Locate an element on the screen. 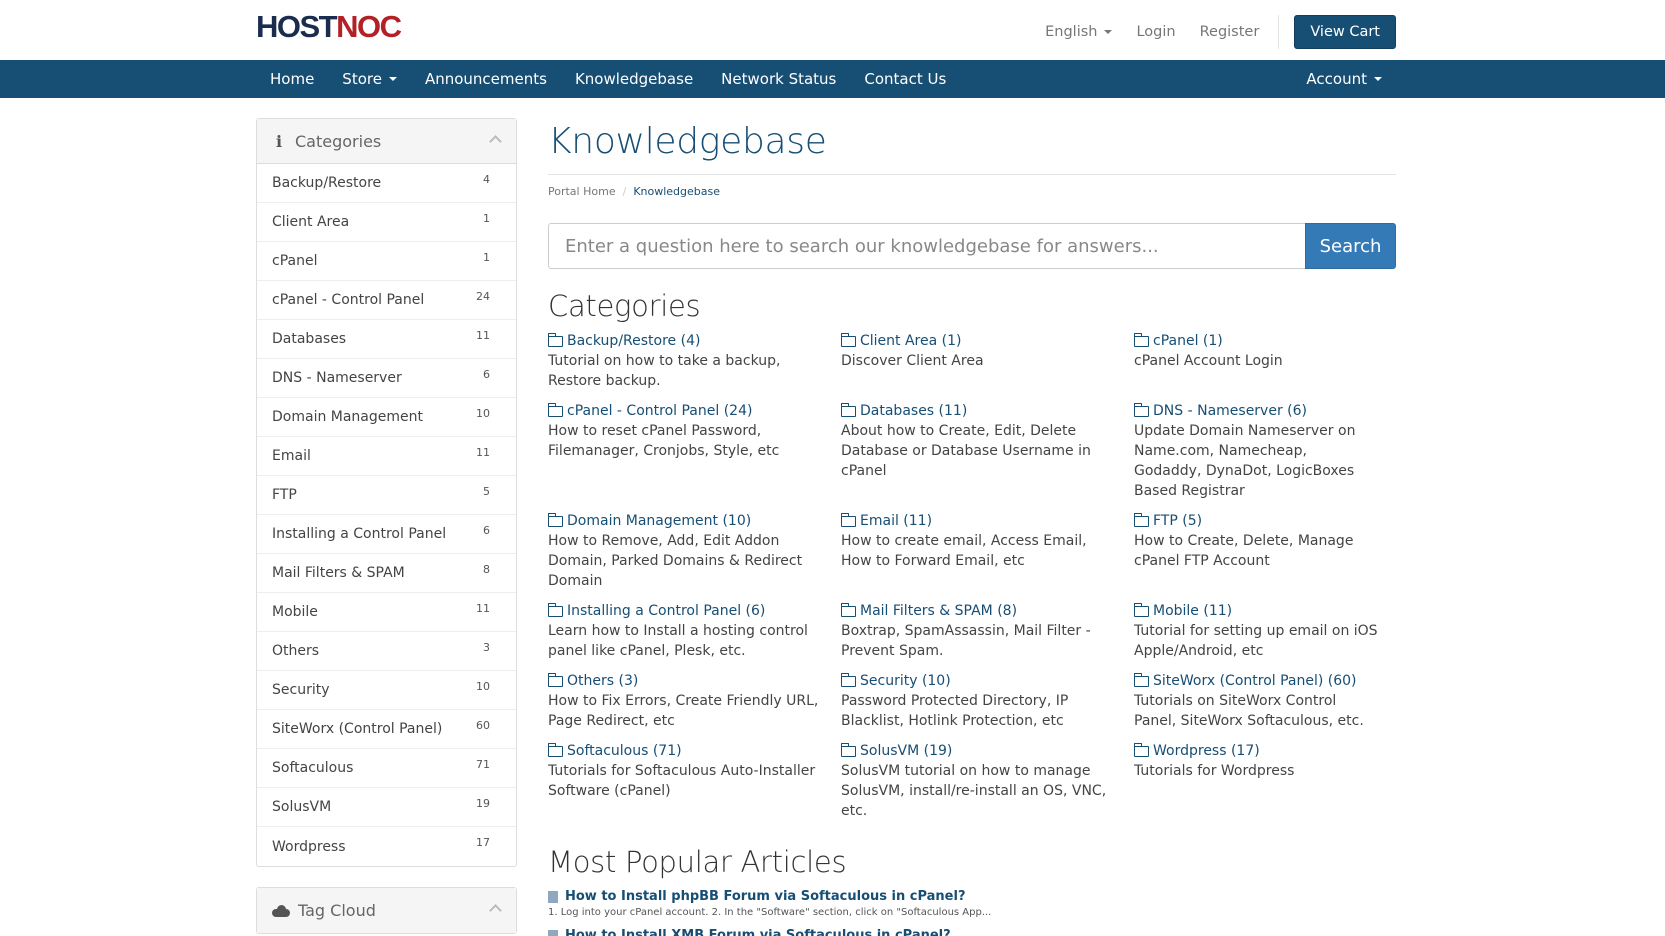 This screenshot has height=936, width=1665. sidebar-category-item: Backup/Restore 4 is located at coordinates (386, 183).